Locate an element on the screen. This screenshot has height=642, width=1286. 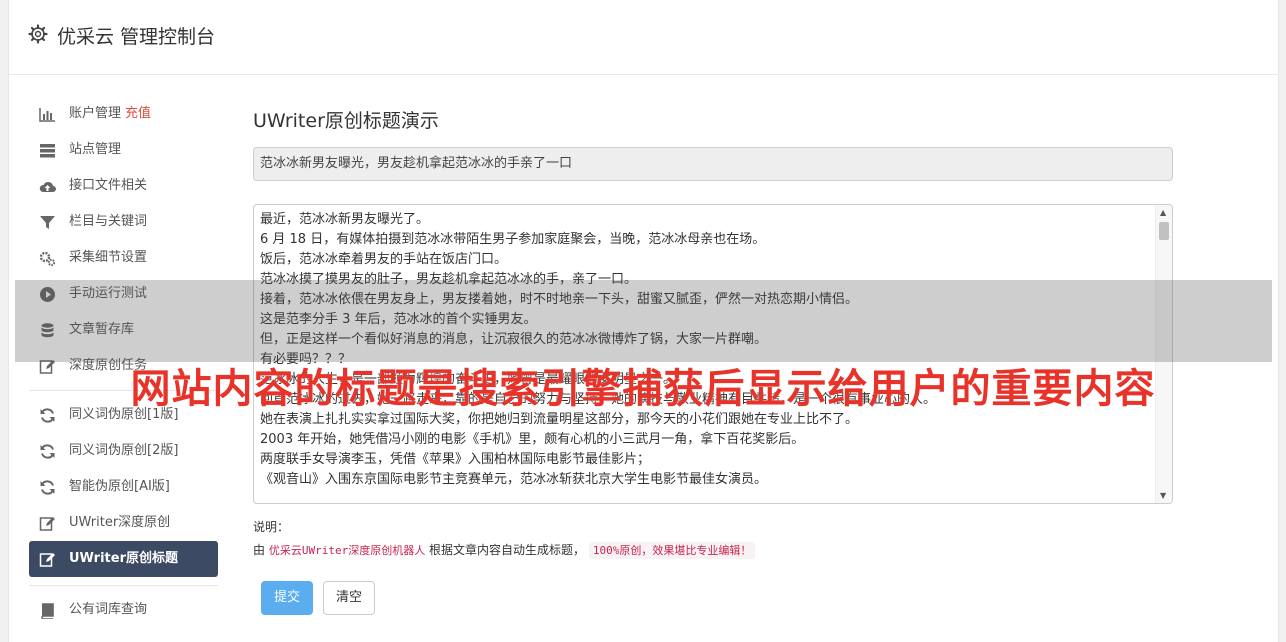
sidebar-item-collect-settings: 采集细节设置 is located at coordinates (123, 258).